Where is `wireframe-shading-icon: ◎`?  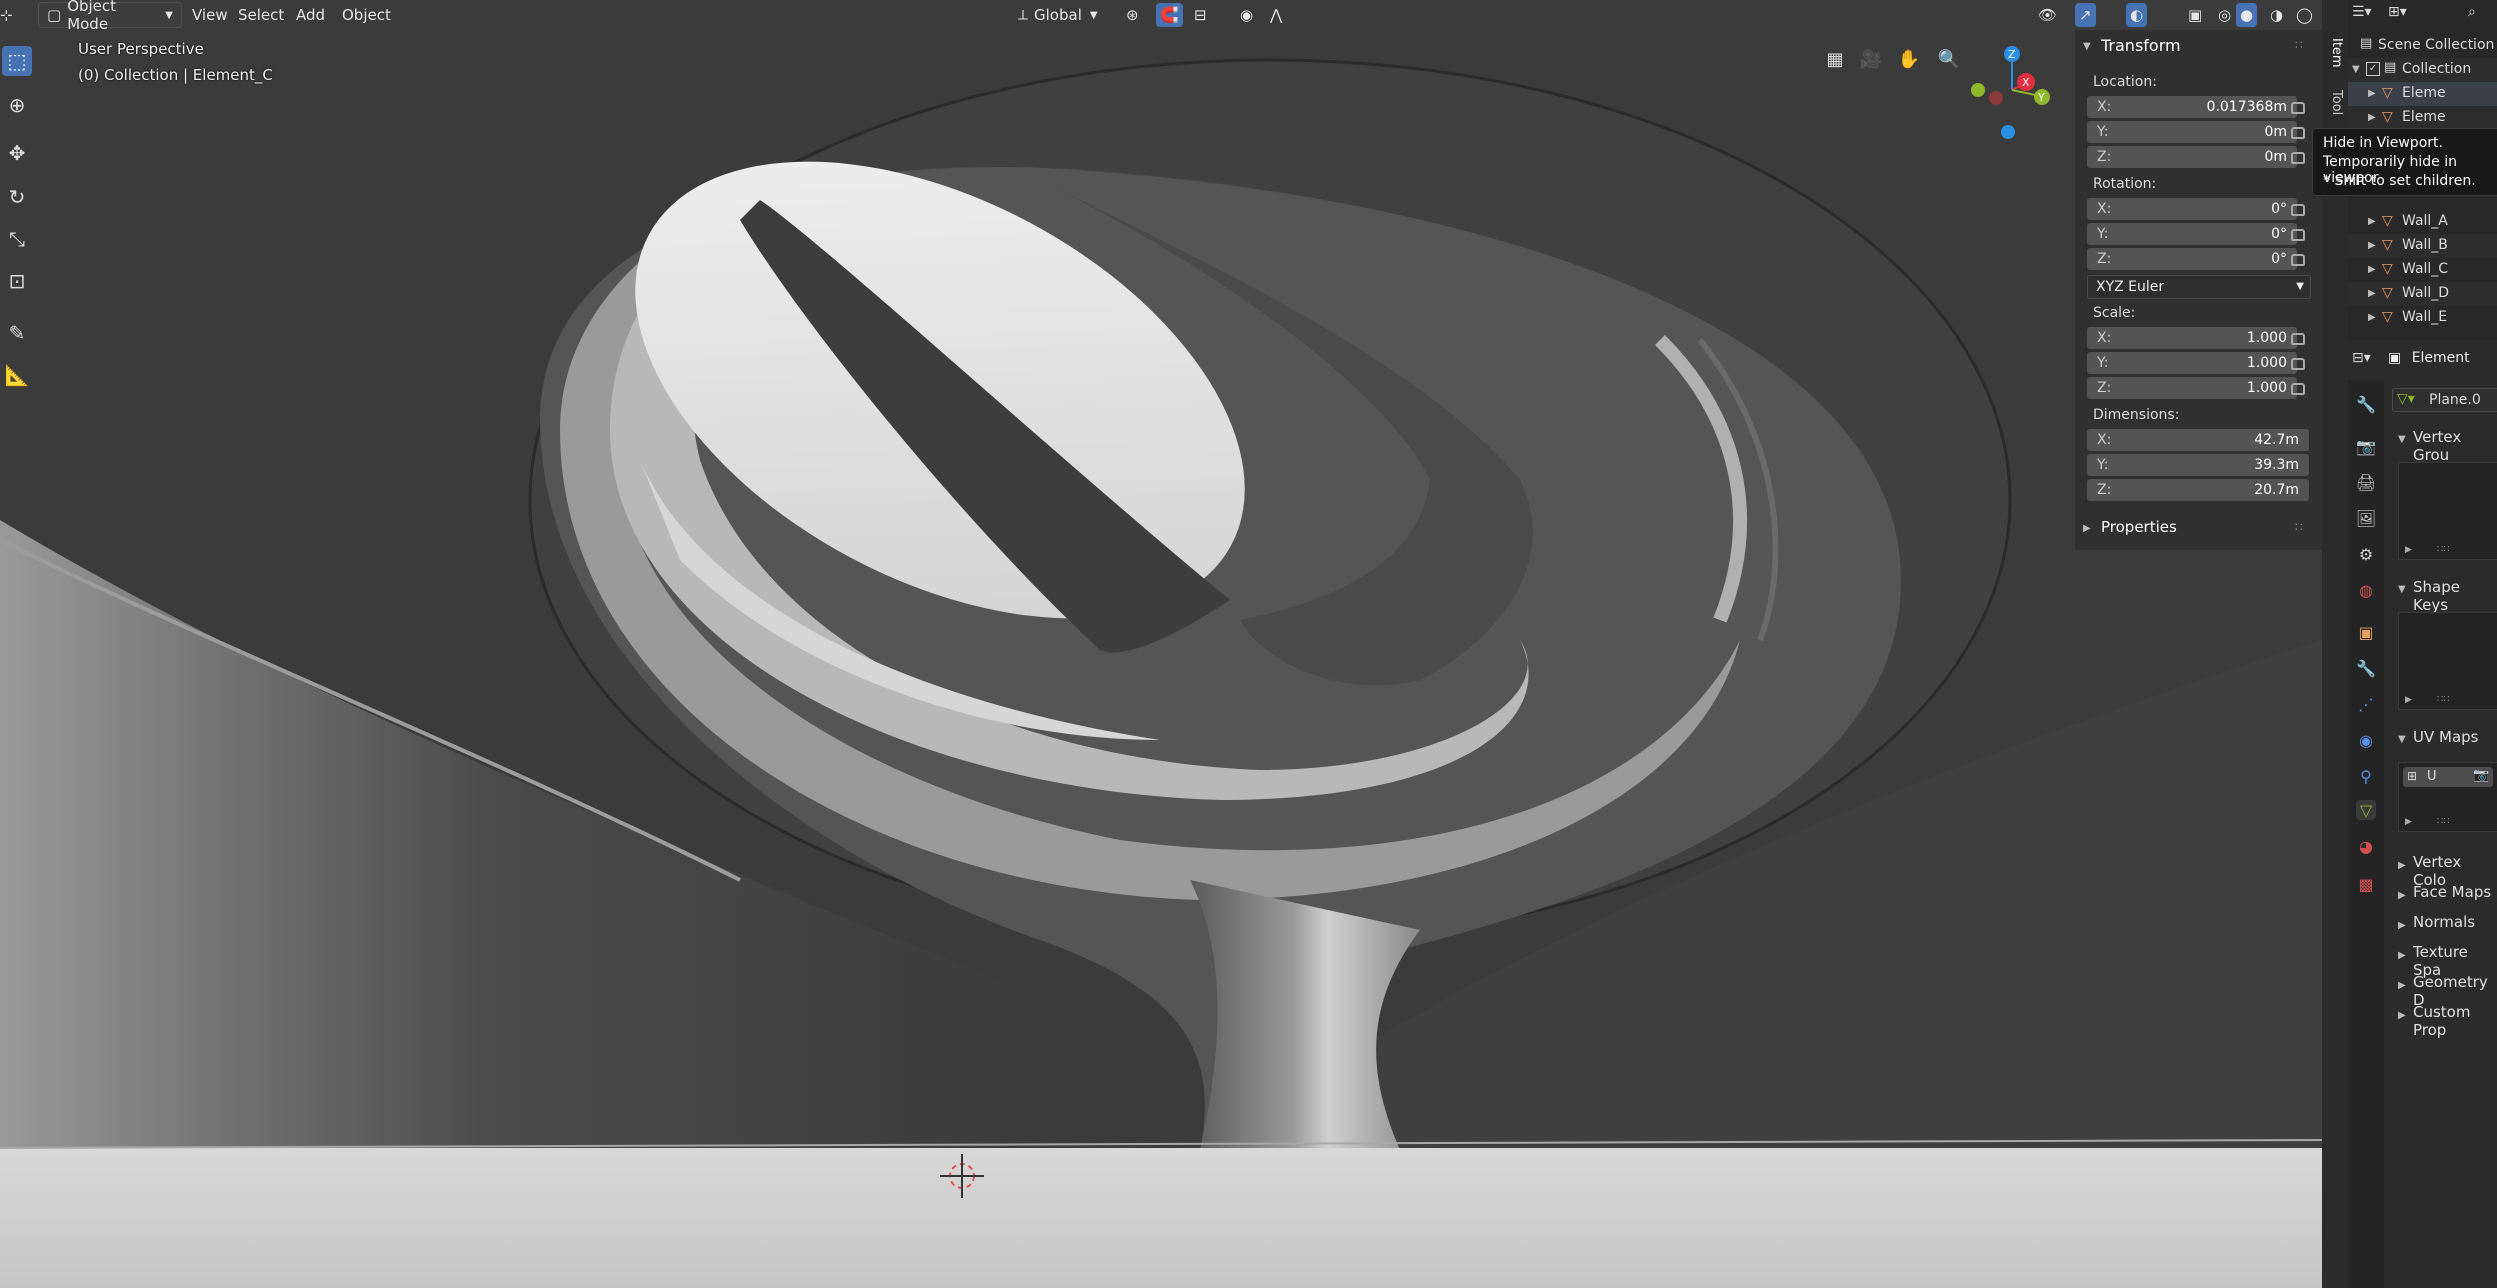 wireframe-shading-icon: ◎ is located at coordinates (2224, 15).